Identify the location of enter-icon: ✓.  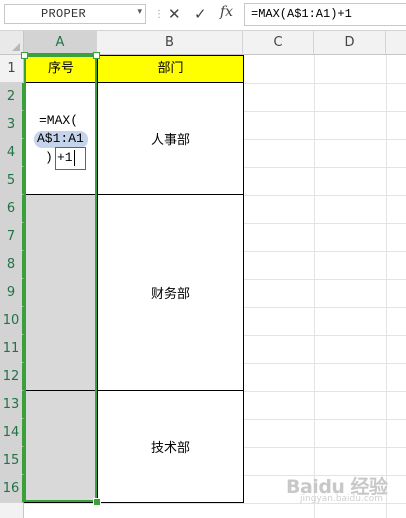
(200, 14).